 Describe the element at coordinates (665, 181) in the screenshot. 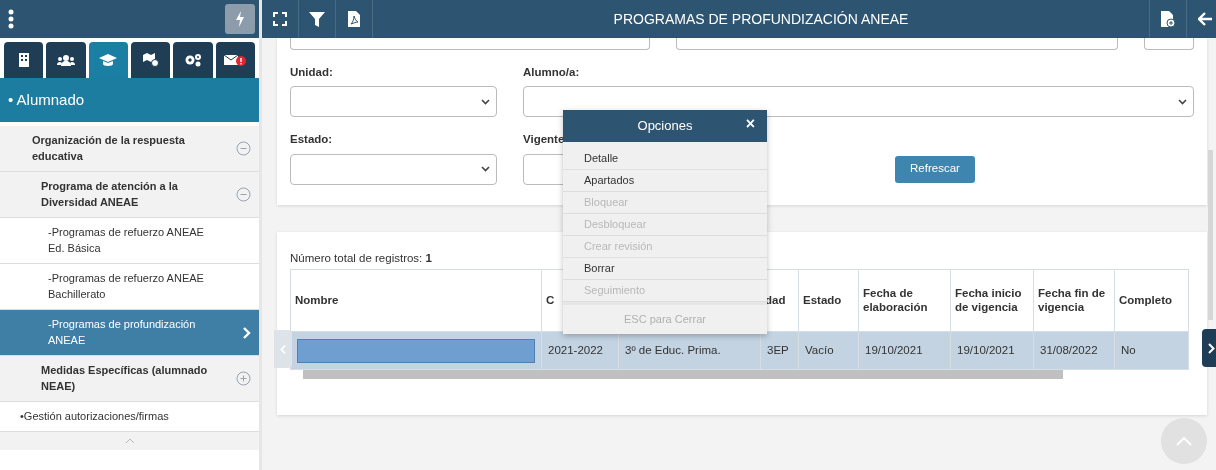

I see `menu-item: Apartados` at that location.